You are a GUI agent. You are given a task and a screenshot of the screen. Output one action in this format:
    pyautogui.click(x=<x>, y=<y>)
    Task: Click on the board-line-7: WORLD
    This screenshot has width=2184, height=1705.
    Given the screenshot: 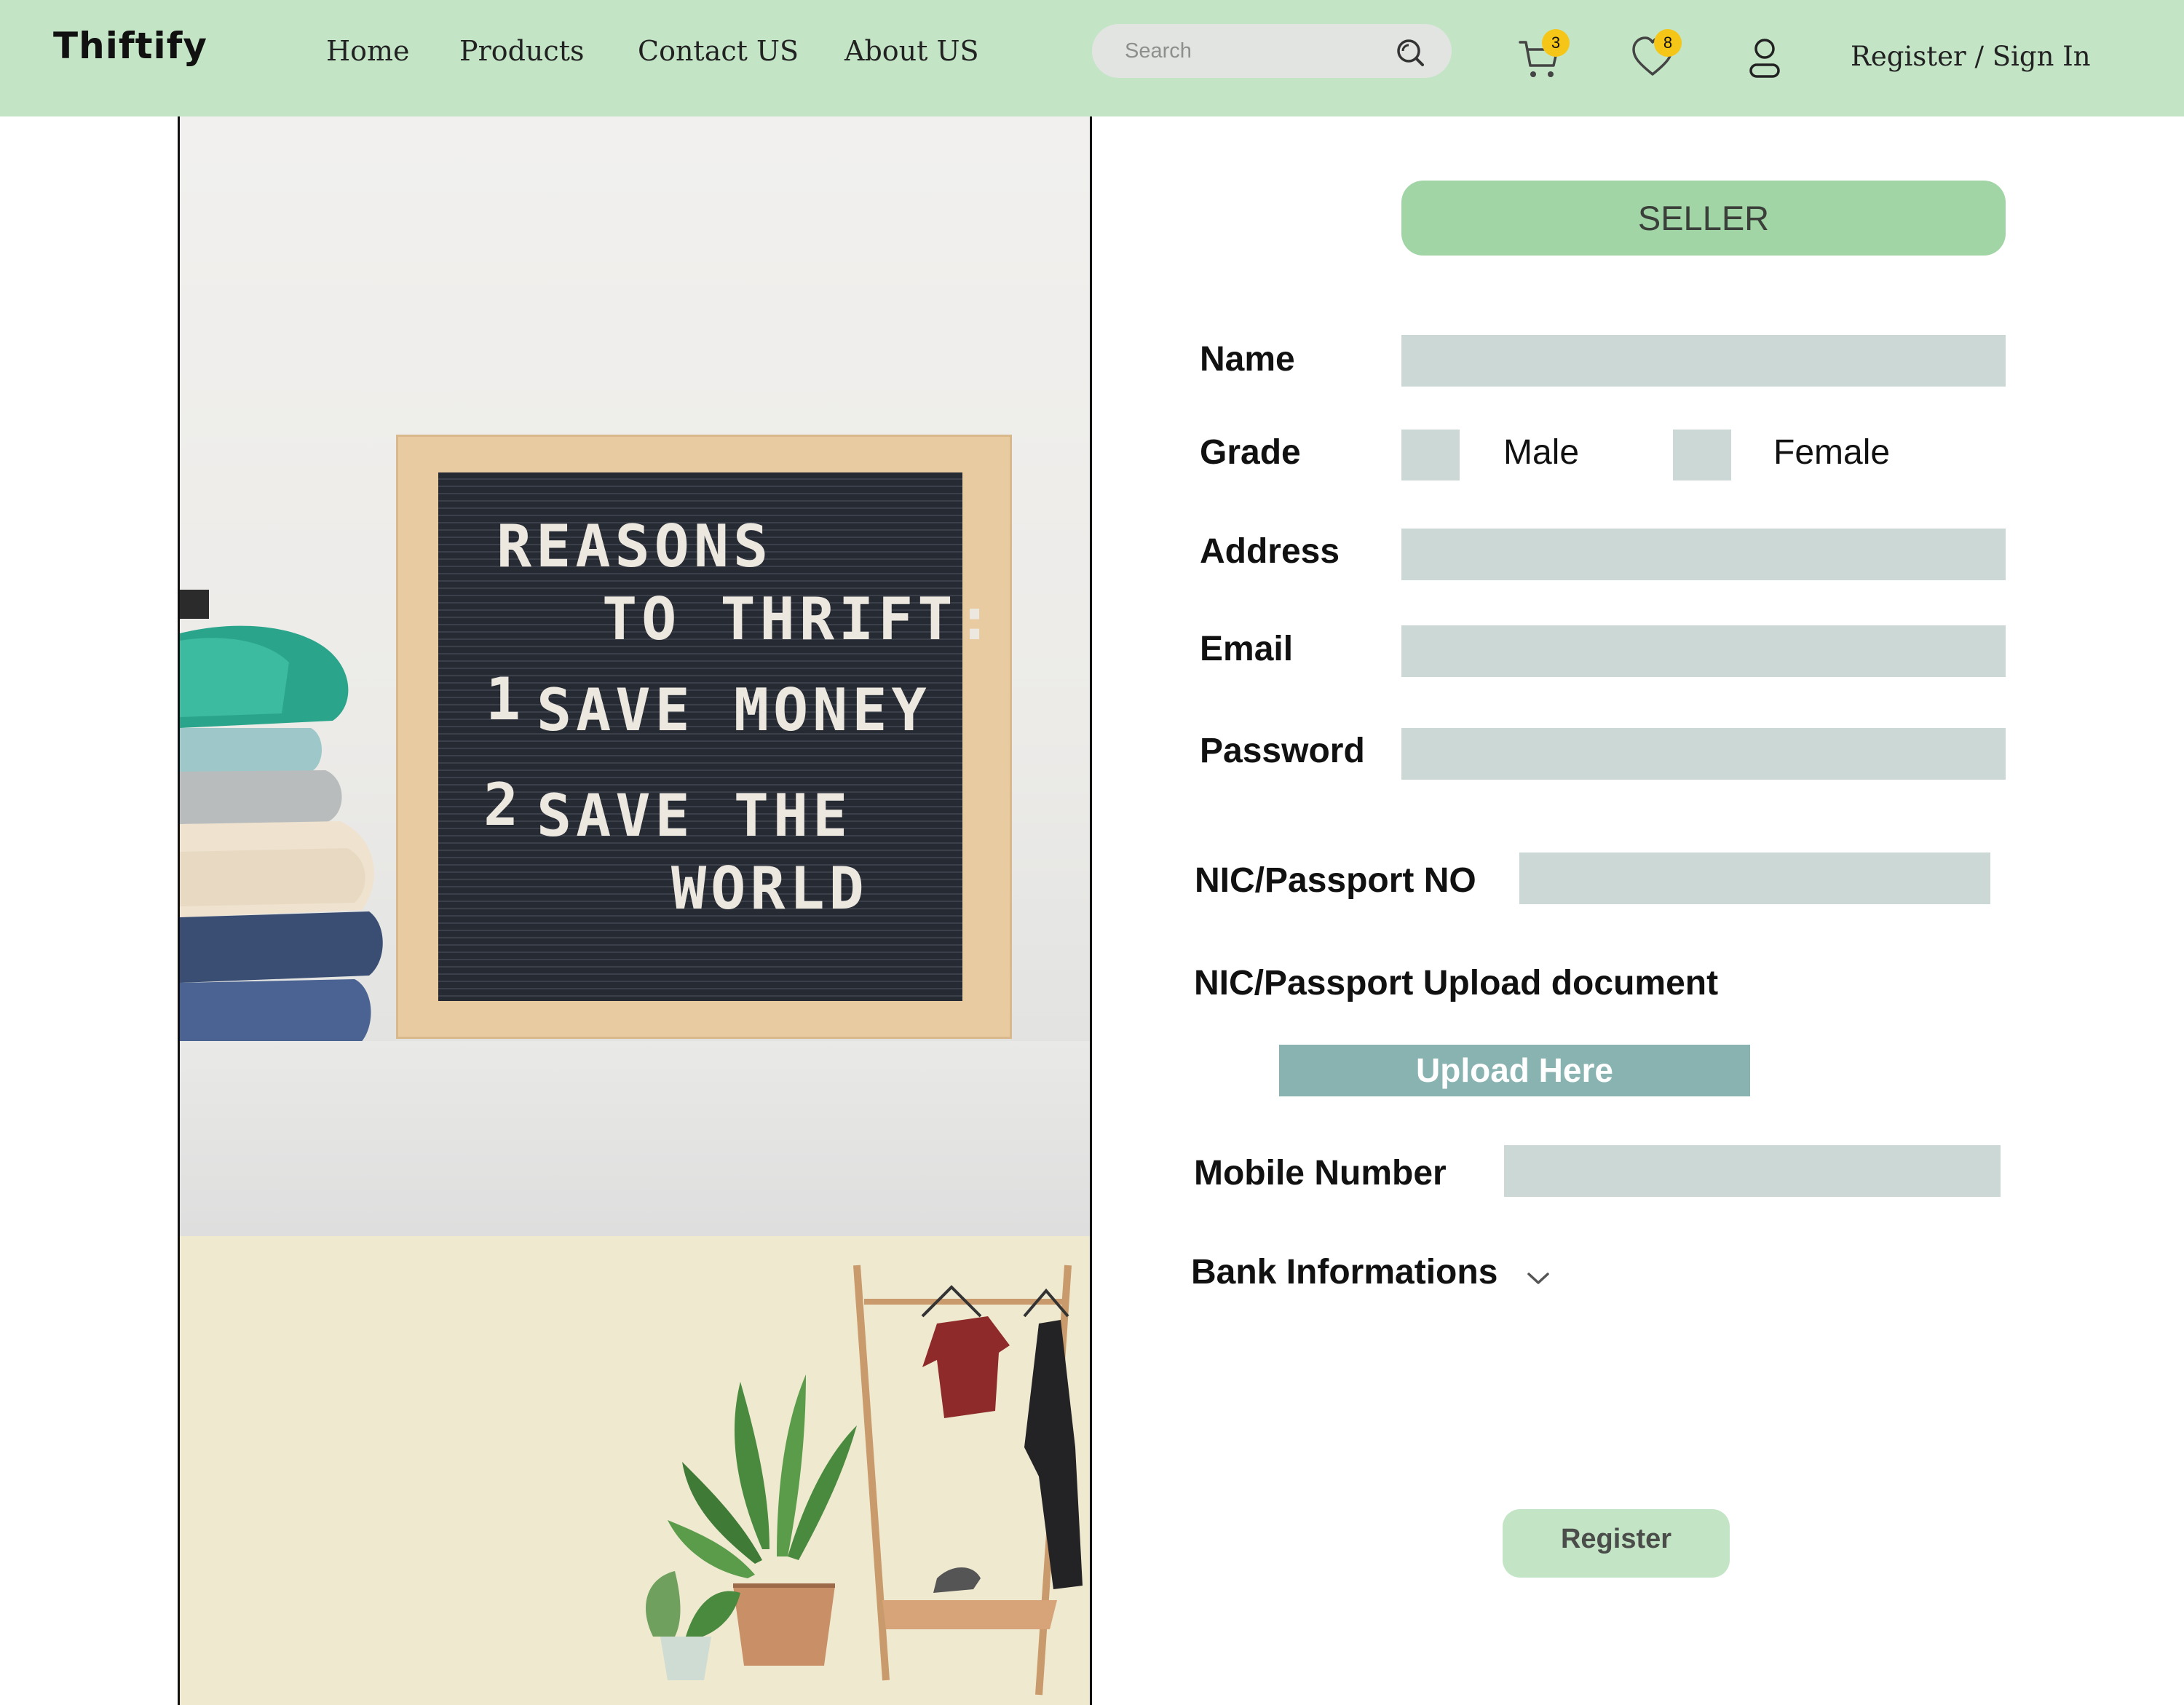 What is the action you would take?
    pyautogui.click(x=770, y=888)
    